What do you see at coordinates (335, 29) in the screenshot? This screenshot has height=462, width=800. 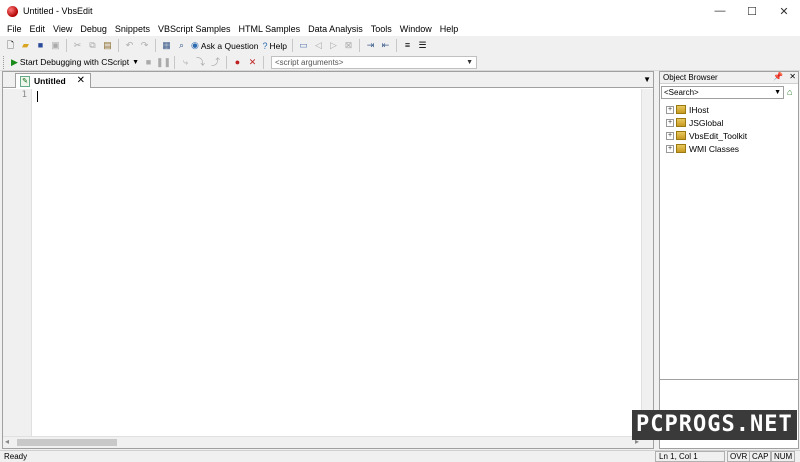 I see `menu-data-analysis: Data Analysis` at bounding box center [335, 29].